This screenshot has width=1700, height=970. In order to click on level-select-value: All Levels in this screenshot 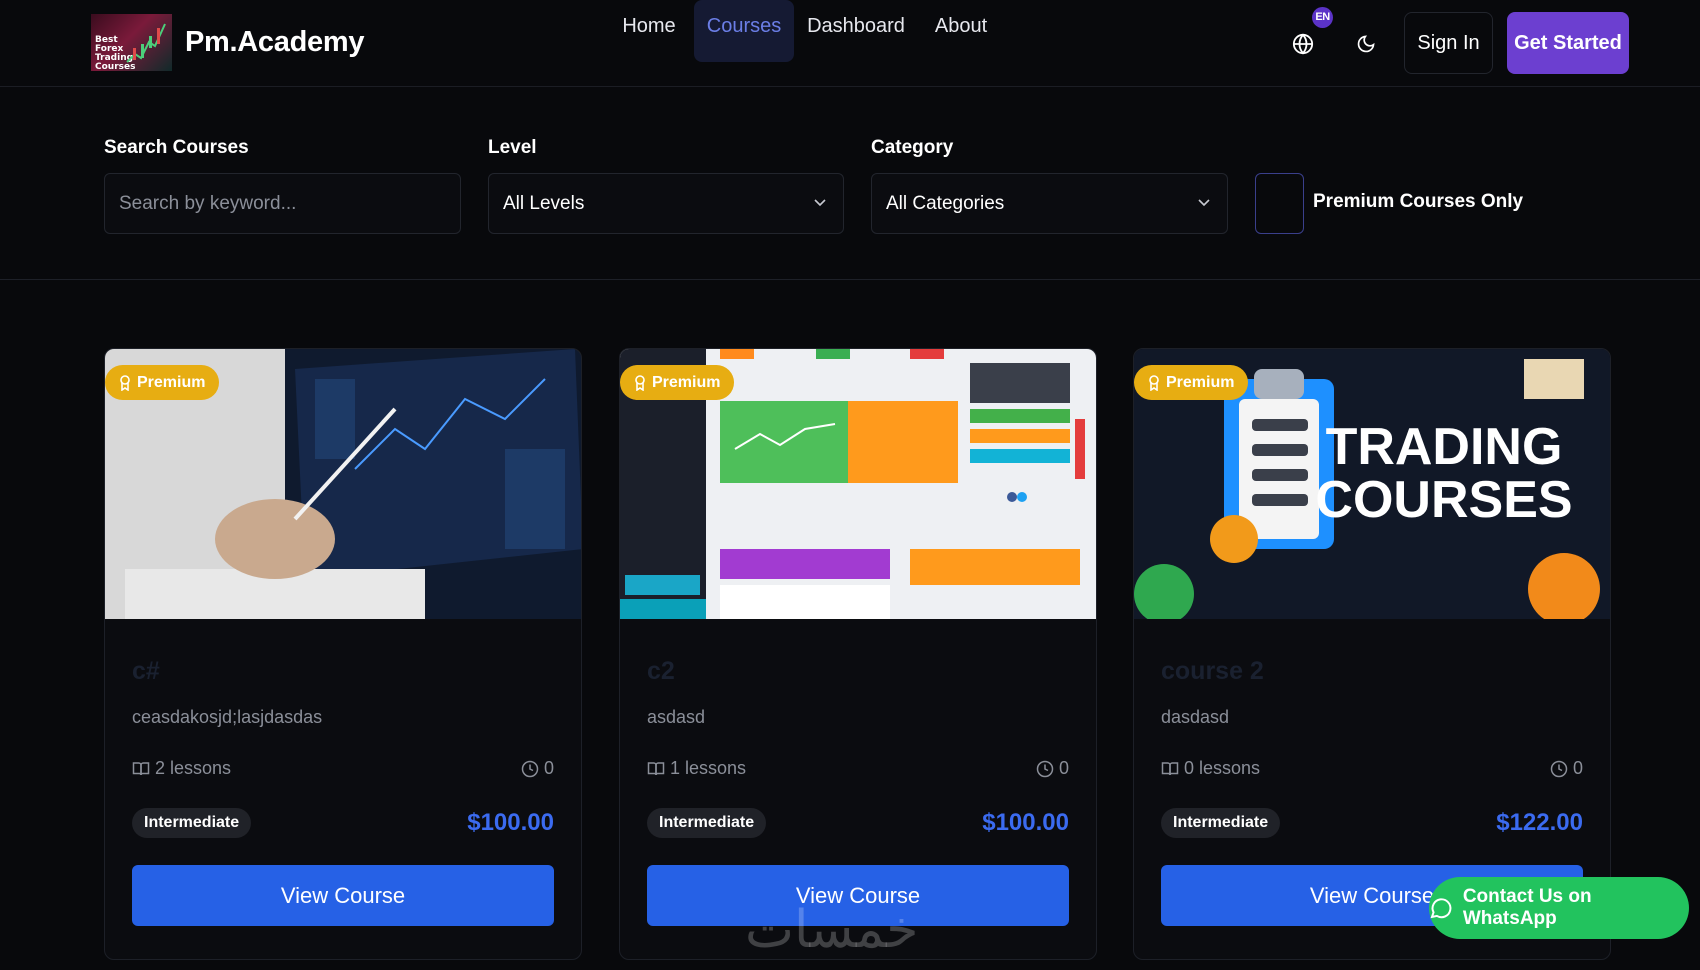, I will do `click(544, 203)`.